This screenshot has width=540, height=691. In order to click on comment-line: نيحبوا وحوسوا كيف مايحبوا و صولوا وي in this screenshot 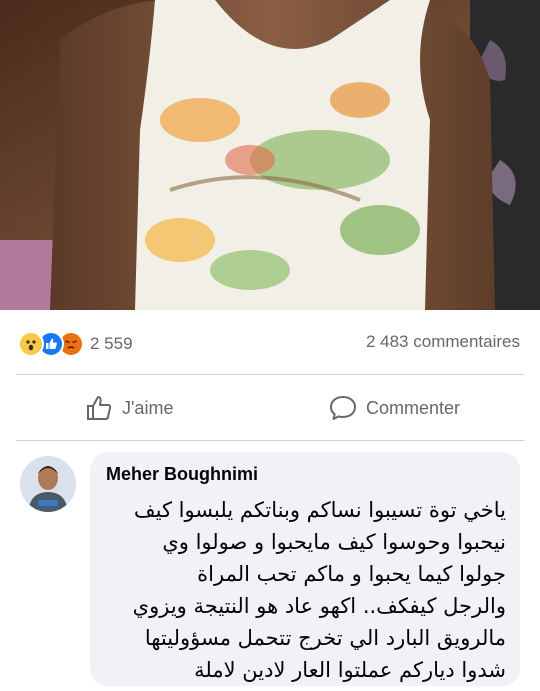, I will do `click(334, 542)`.